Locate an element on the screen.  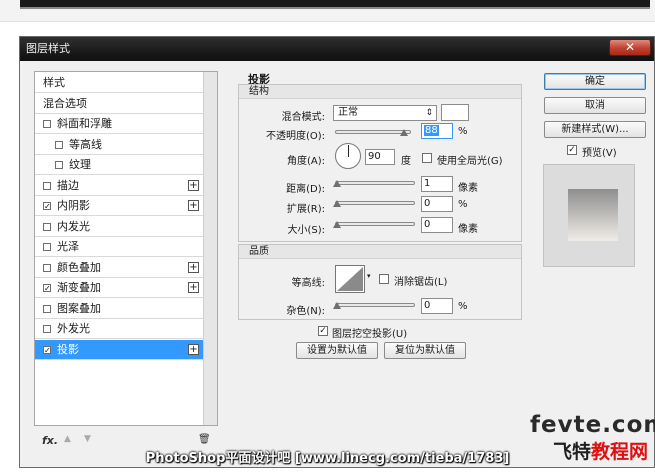
close-button: ✕ is located at coordinates (630, 47).